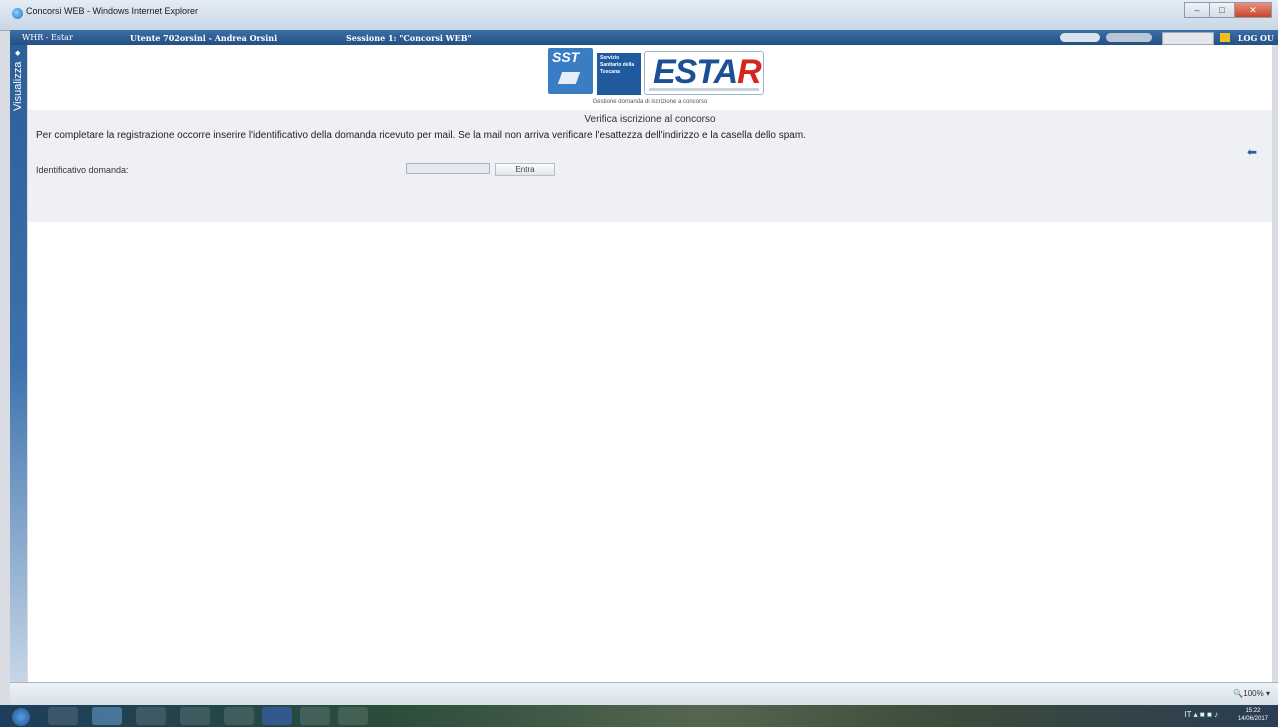 Image resolution: width=1278 pixels, height=727 pixels. What do you see at coordinates (17, 53) in the screenshot?
I see `expand-arrow-icon: ◆` at bounding box center [17, 53].